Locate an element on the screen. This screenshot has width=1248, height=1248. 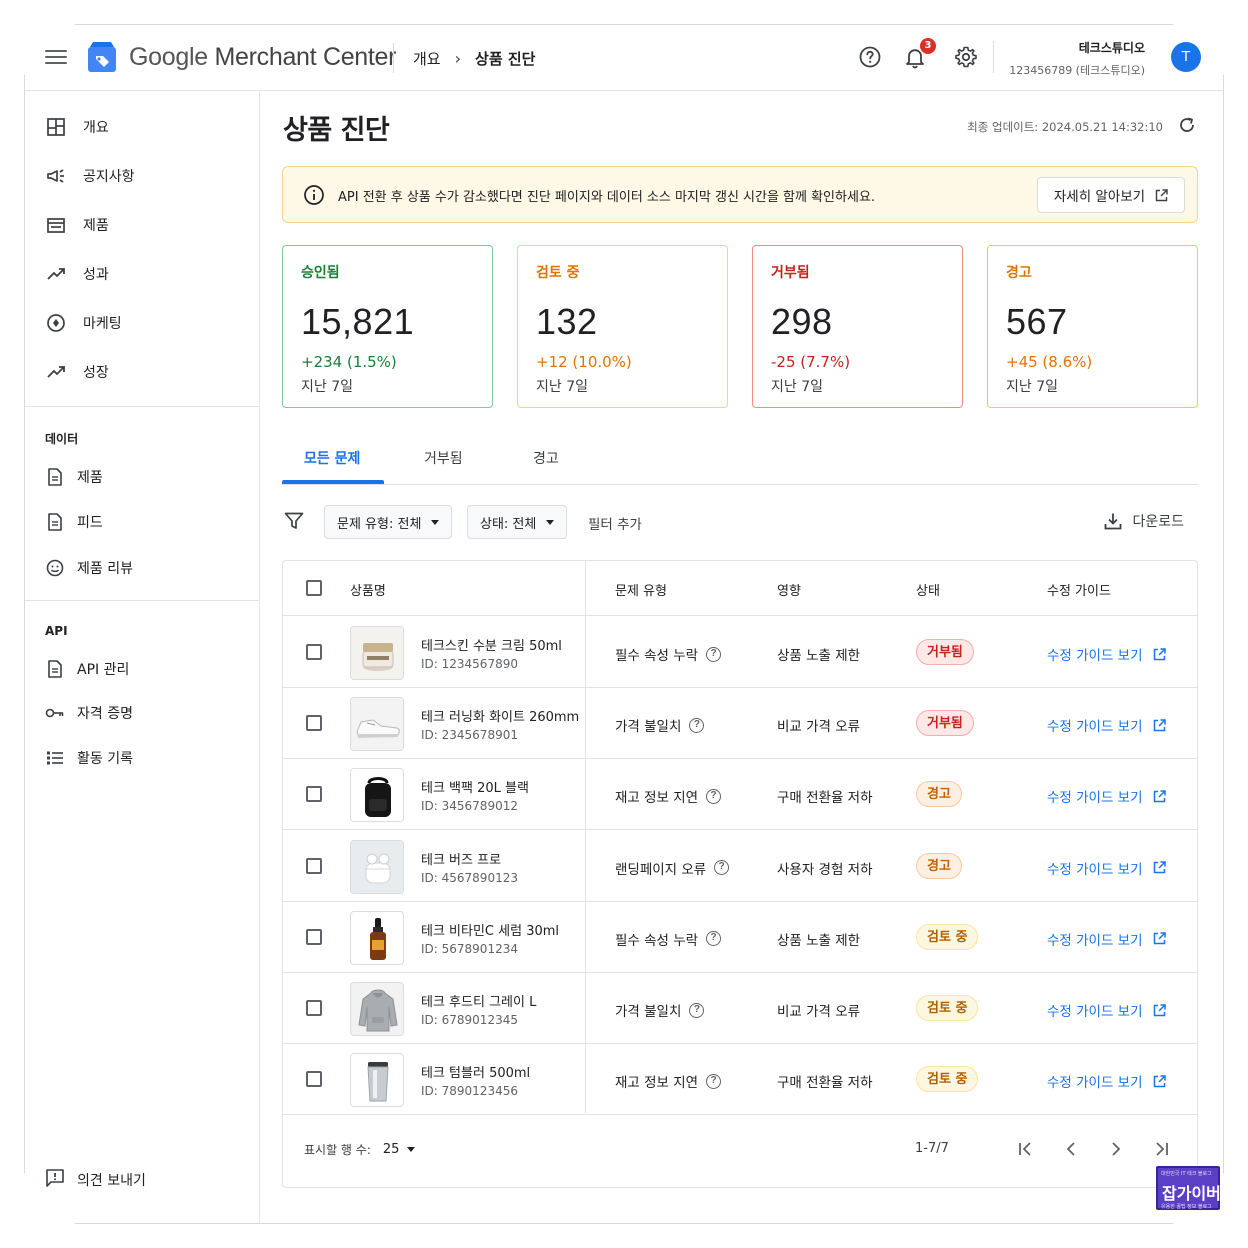
stat-card-in-review: 검토 중 132 +12 (10.0%) 지난 7일 is located at coordinates (622, 326).